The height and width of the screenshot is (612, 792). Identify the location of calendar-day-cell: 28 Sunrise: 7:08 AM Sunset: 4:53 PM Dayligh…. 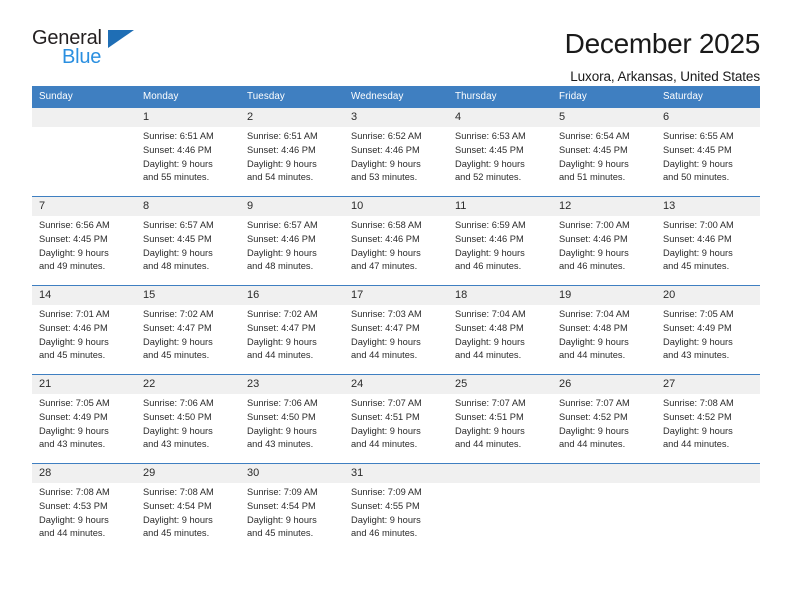
(84, 508).